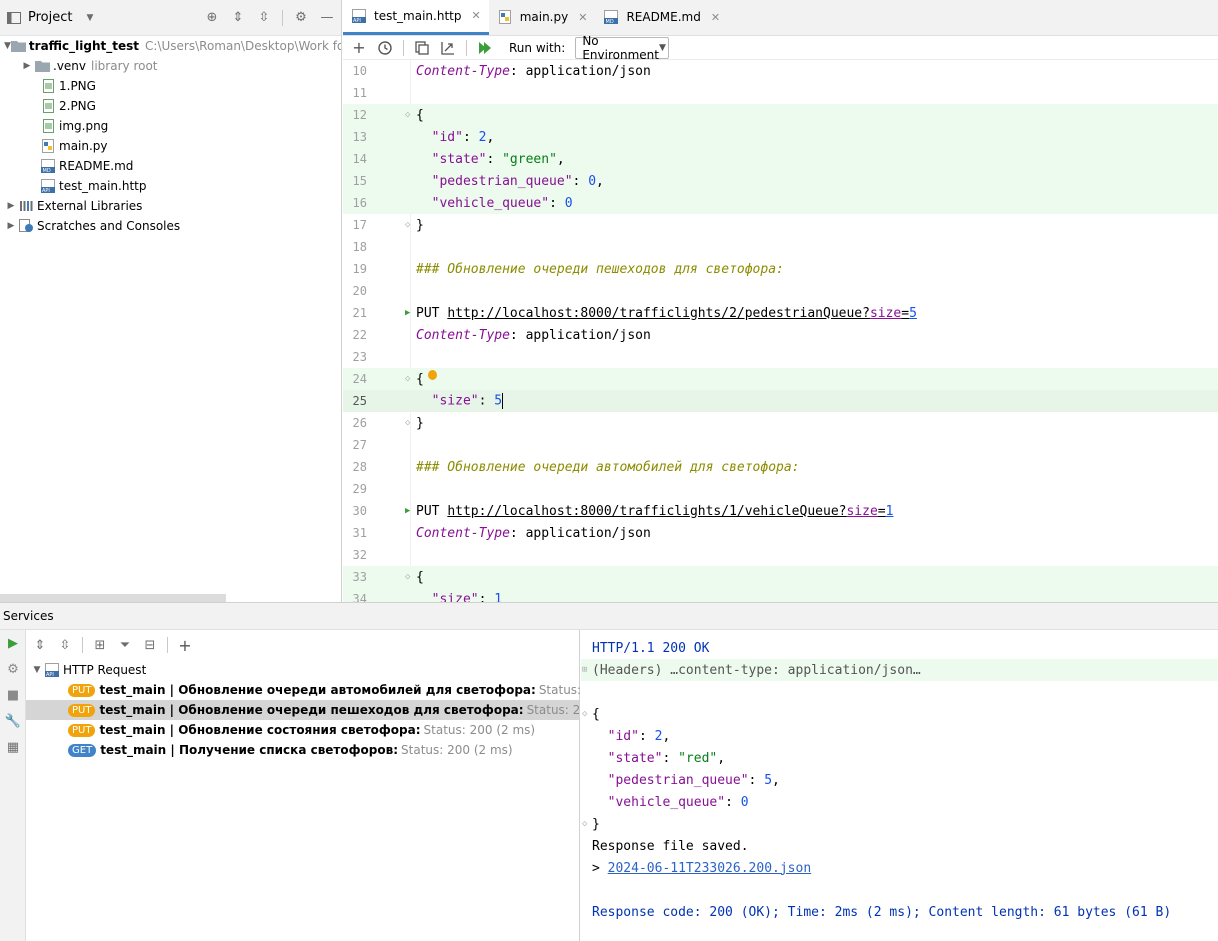  I want to click on line-number: 25, so click(359, 401).